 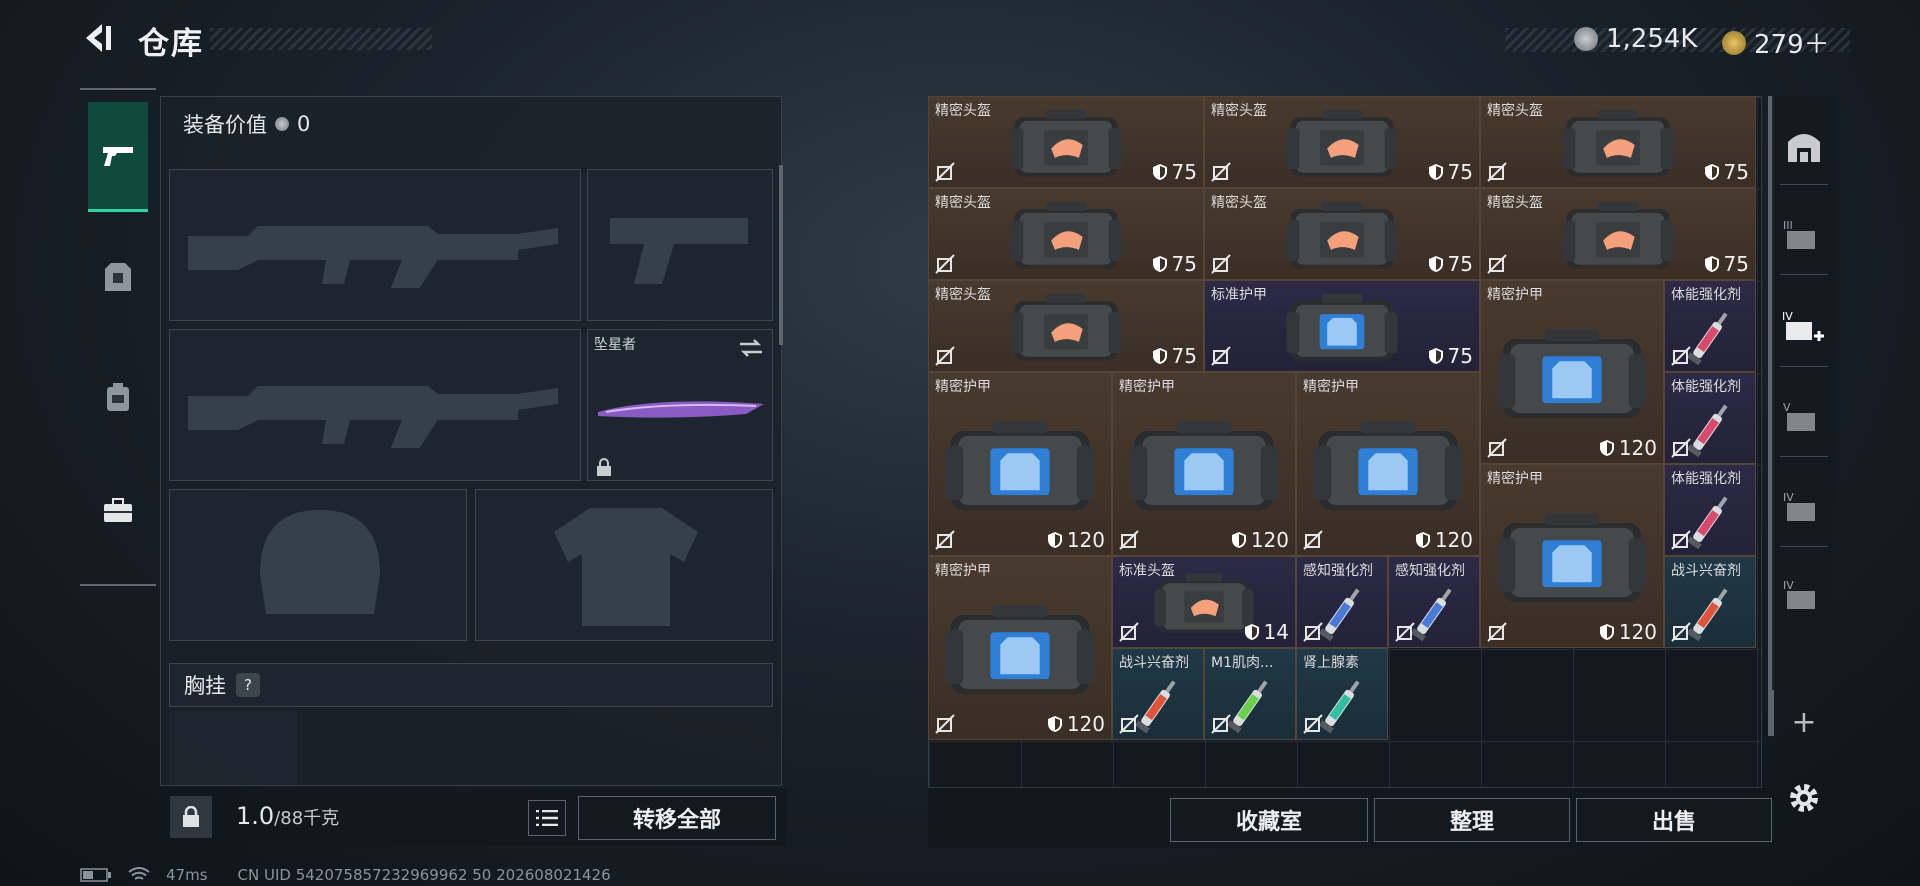 What do you see at coordinates (233, 748) in the screenshot?
I see `chest-rig-slot` at bounding box center [233, 748].